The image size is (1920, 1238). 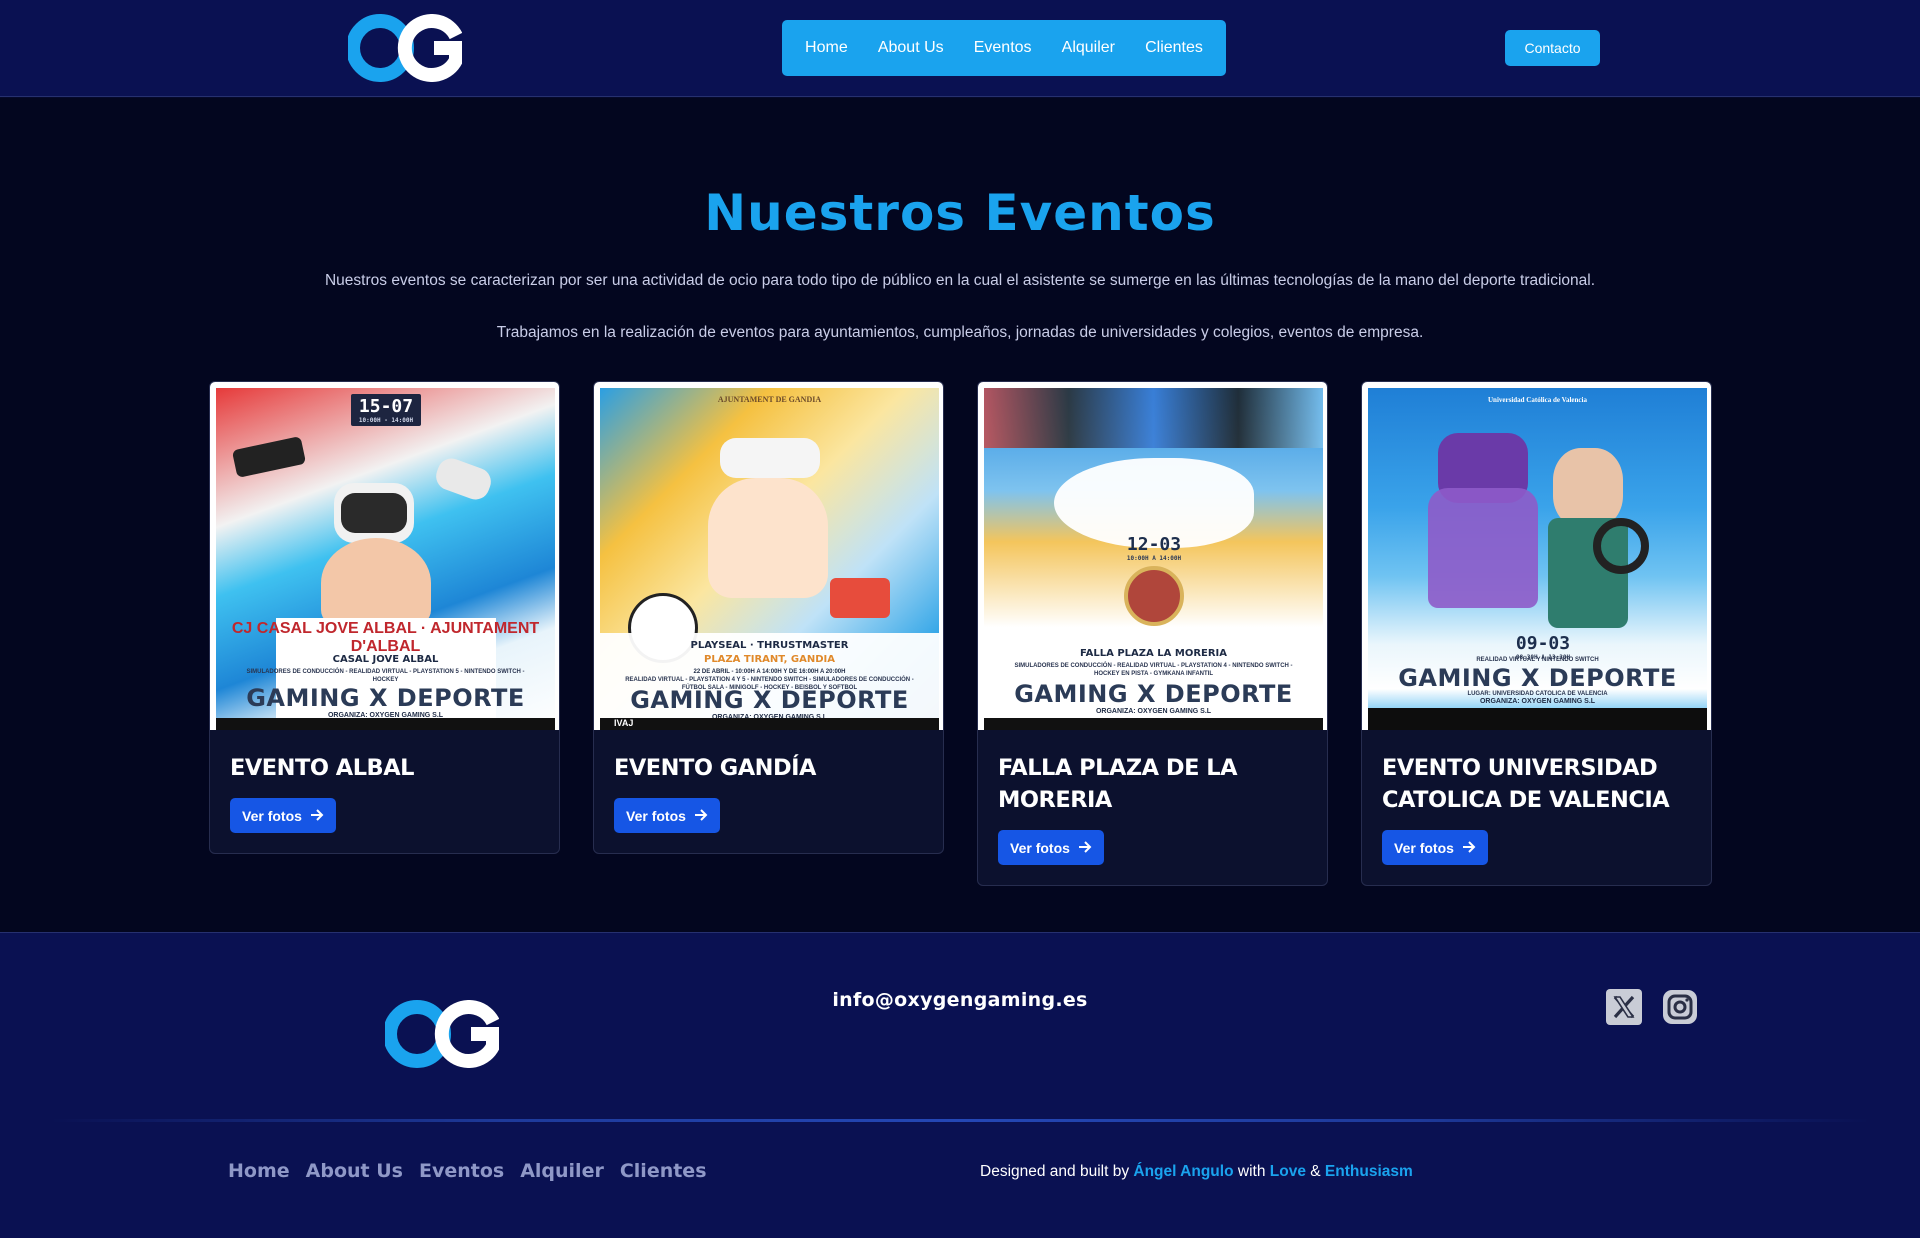 What do you see at coordinates (259, 1171) in the screenshot?
I see `footer-nav-home: Home` at bounding box center [259, 1171].